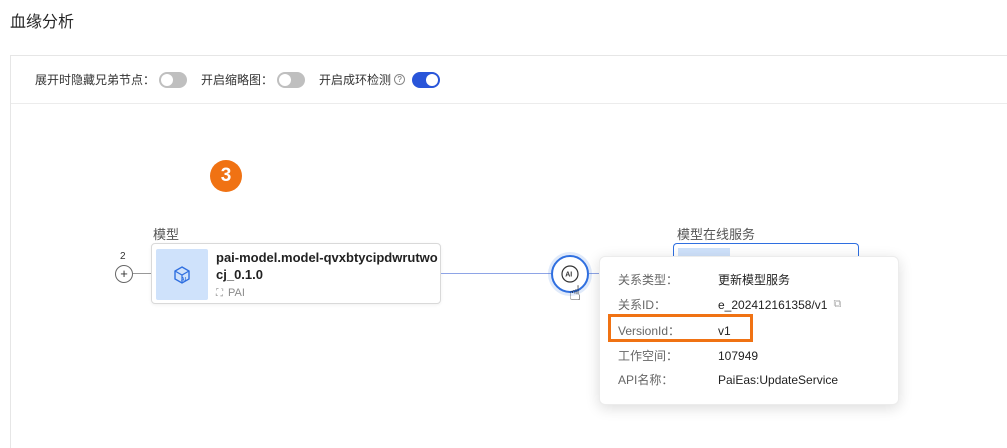 Image resolution: width=1007 pixels, height=448 pixels. What do you see at coordinates (400, 79) in the screenshot?
I see `help-icon: ?` at bounding box center [400, 79].